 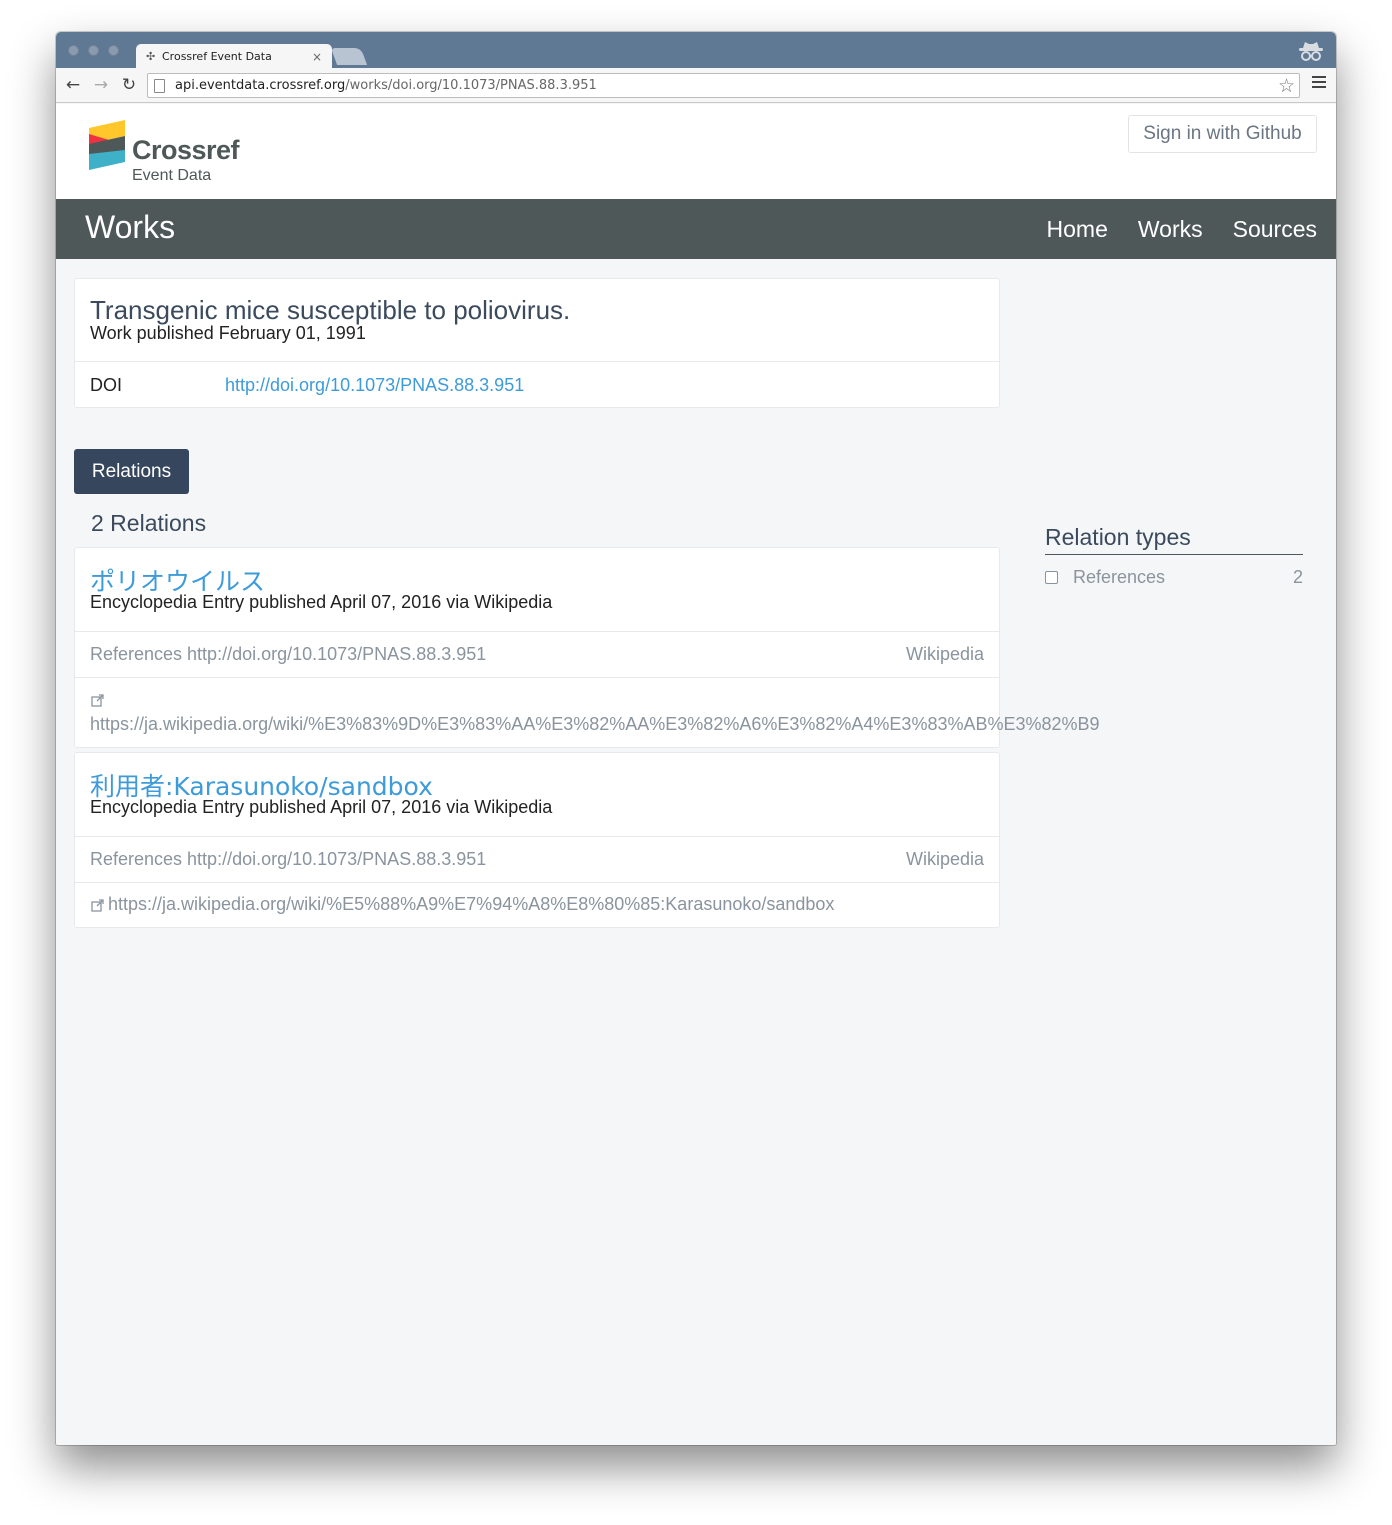 I want to click on facet-count: 2, so click(x=1297, y=577).